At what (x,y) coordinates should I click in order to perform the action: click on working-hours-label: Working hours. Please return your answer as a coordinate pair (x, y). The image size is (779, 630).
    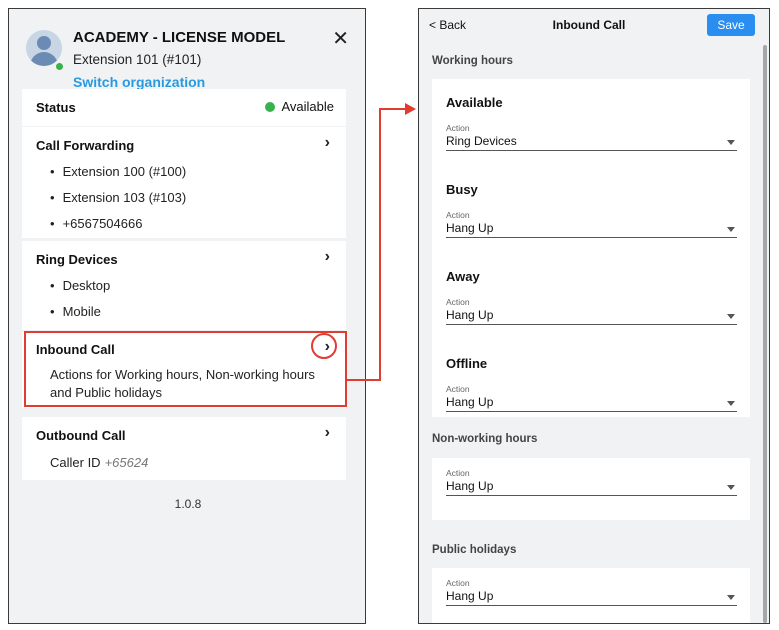
    Looking at the image, I should click on (472, 61).